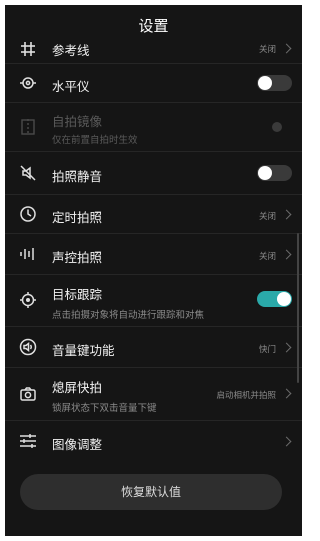 The width and height of the screenshot is (320, 541). I want to click on setting-shutter-mute: 拍照静音, so click(153, 173).